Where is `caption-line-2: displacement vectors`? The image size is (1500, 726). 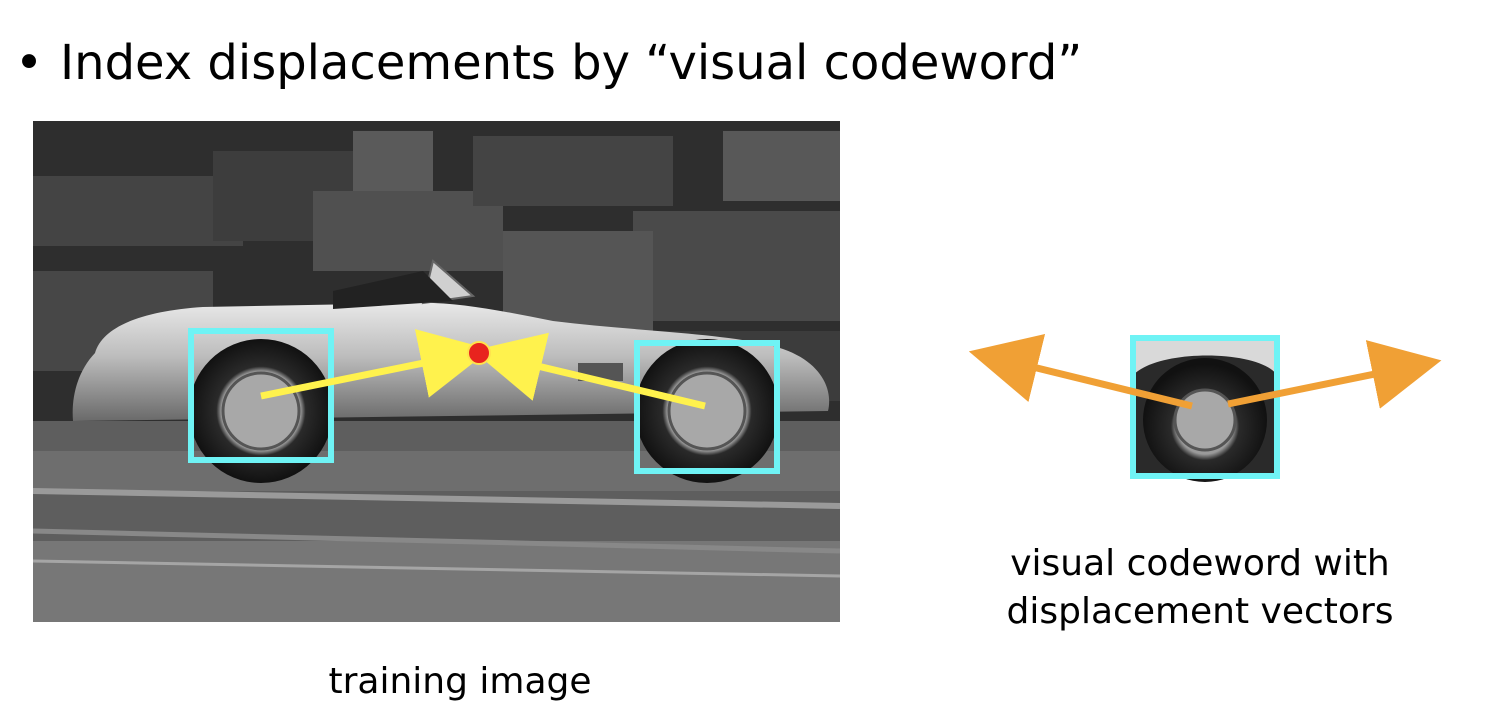 caption-line-2: displacement vectors is located at coordinates (1200, 611).